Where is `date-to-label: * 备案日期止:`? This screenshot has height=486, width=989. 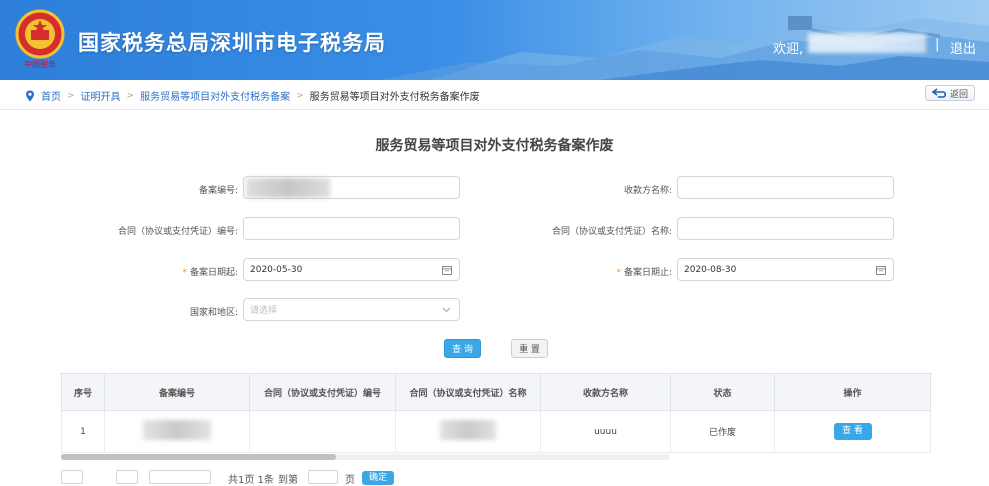
date-to-label: * 备案日期止: is located at coordinates (628, 271).